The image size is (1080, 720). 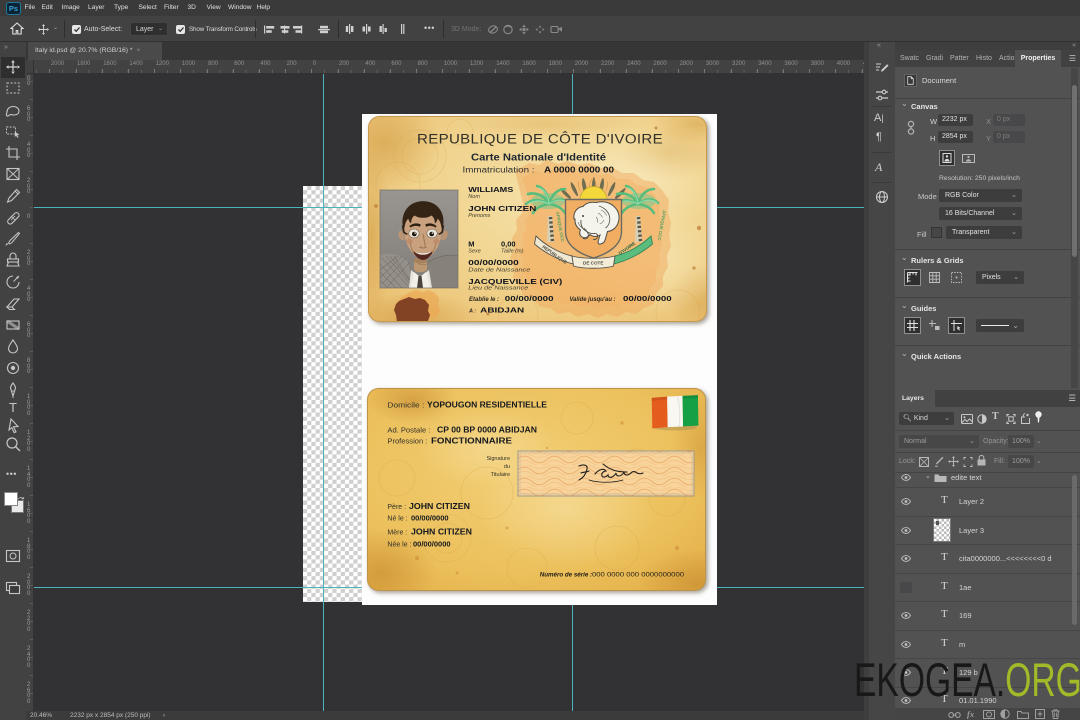 What do you see at coordinates (638, 575) in the screenshot?
I see `svg-text: 000 0000 000 0000000000` at bounding box center [638, 575].